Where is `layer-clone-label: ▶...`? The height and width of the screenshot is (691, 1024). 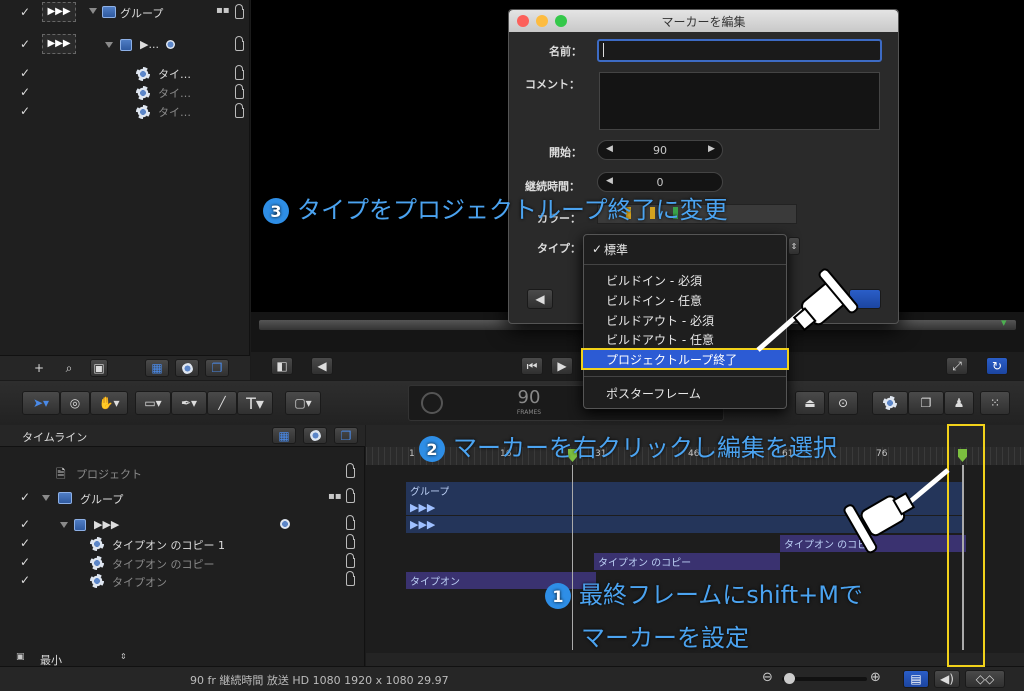 layer-clone-label: ▶... is located at coordinates (149, 44).